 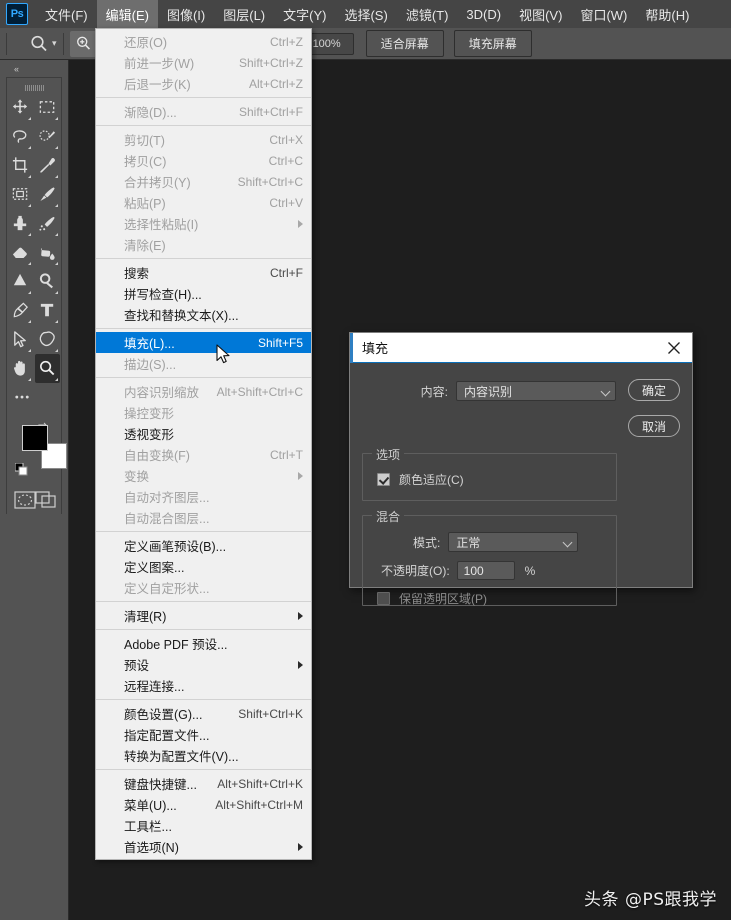 What do you see at coordinates (21, 469) in the screenshot?
I see `default-colors-icon` at bounding box center [21, 469].